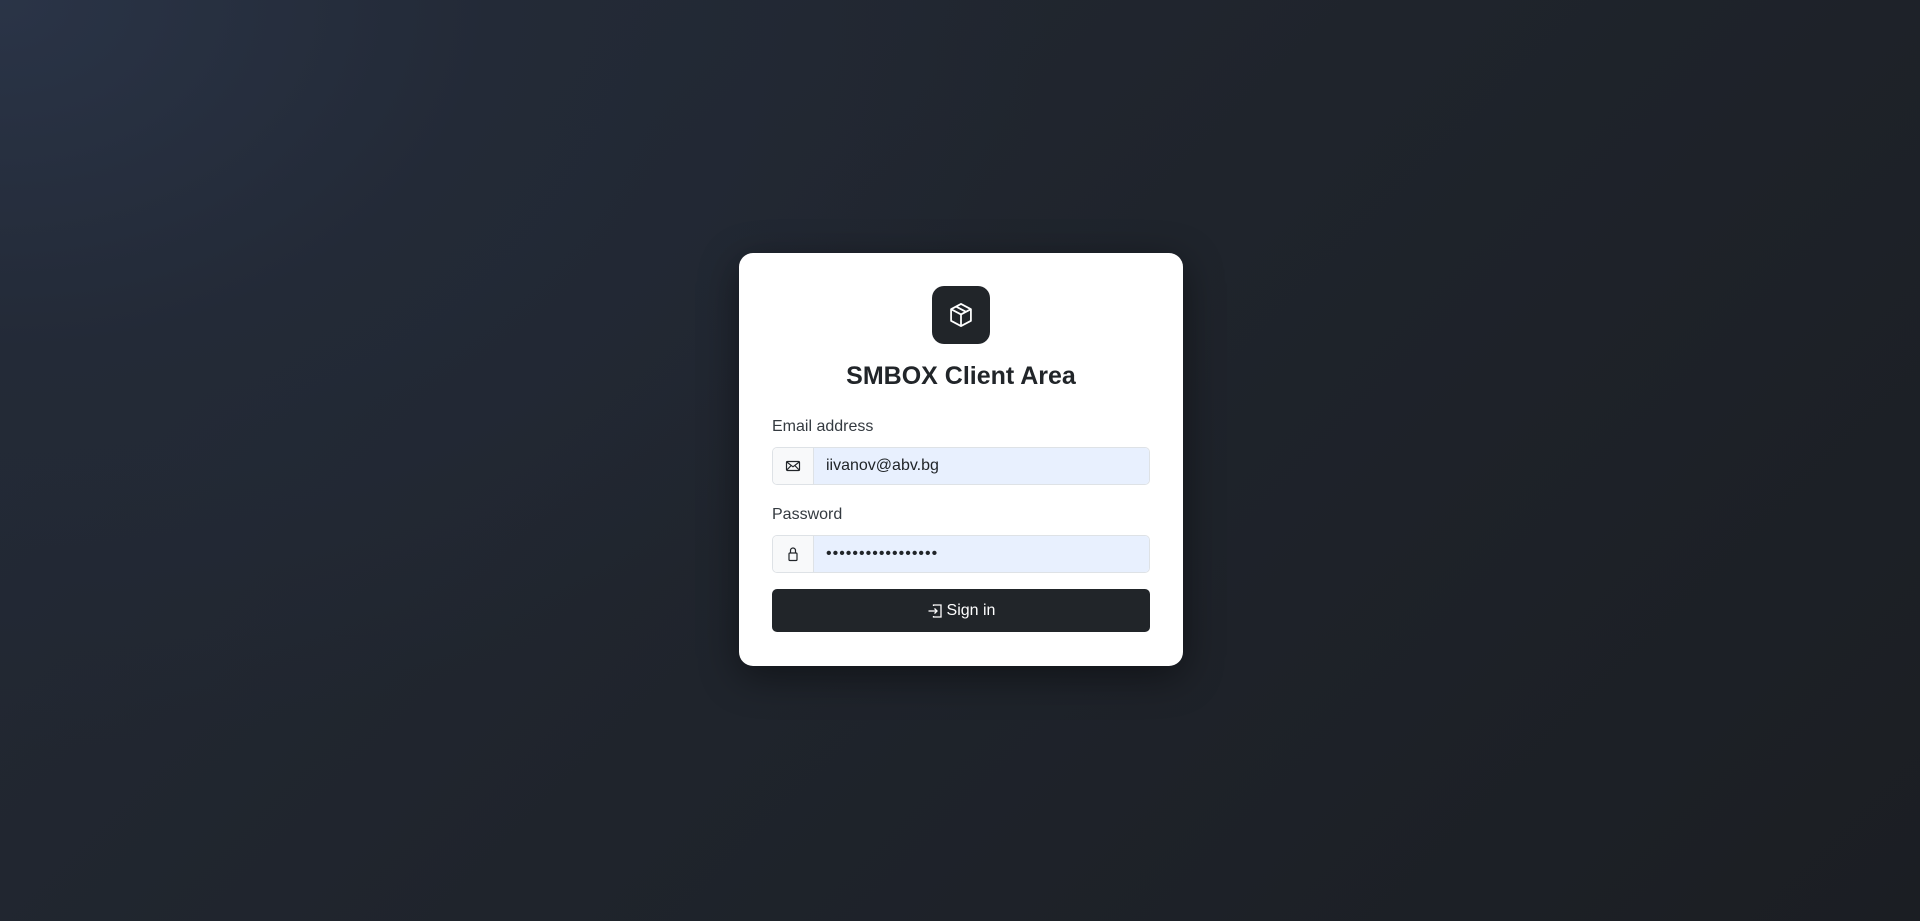  I want to click on email-input-group, so click(961, 466).